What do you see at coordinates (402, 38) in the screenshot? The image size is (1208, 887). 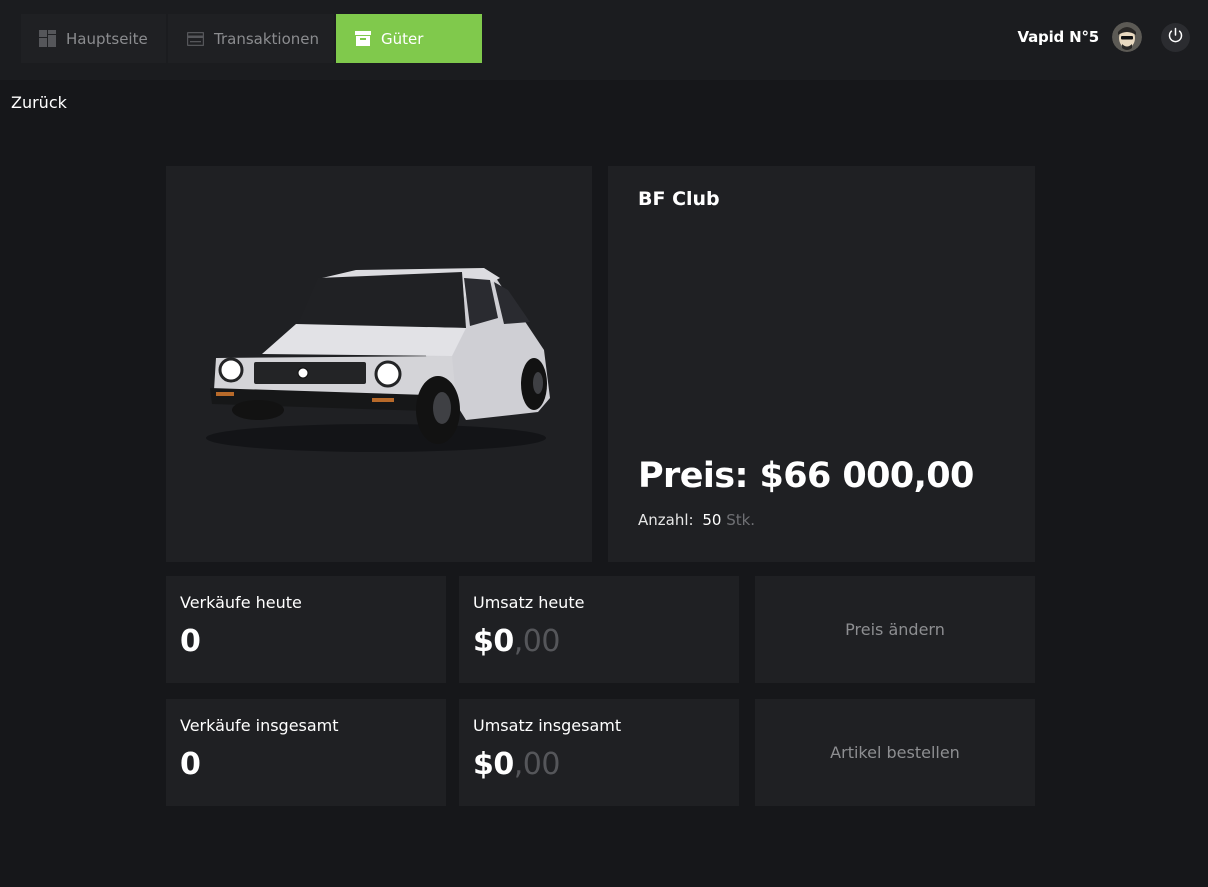 I see `tab-gueter-label: Güter` at bounding box center [402, 38].